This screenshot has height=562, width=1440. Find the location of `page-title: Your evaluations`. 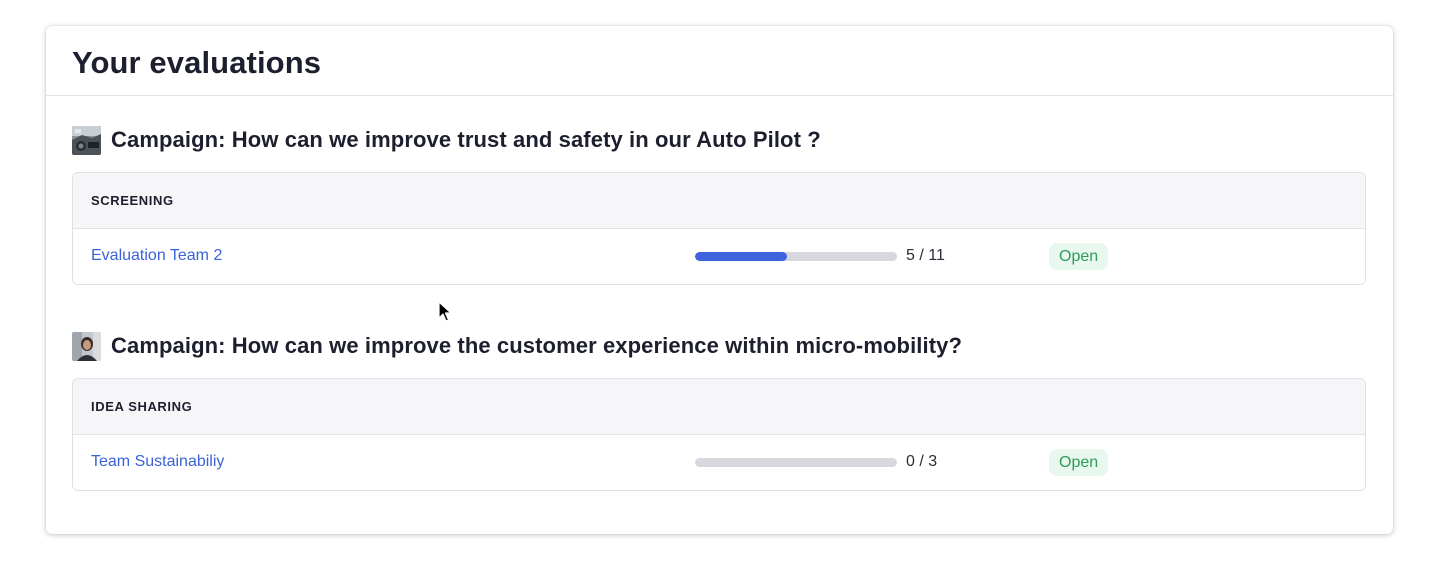

page-title: Your evaluations is located at coordinates (197, 62).